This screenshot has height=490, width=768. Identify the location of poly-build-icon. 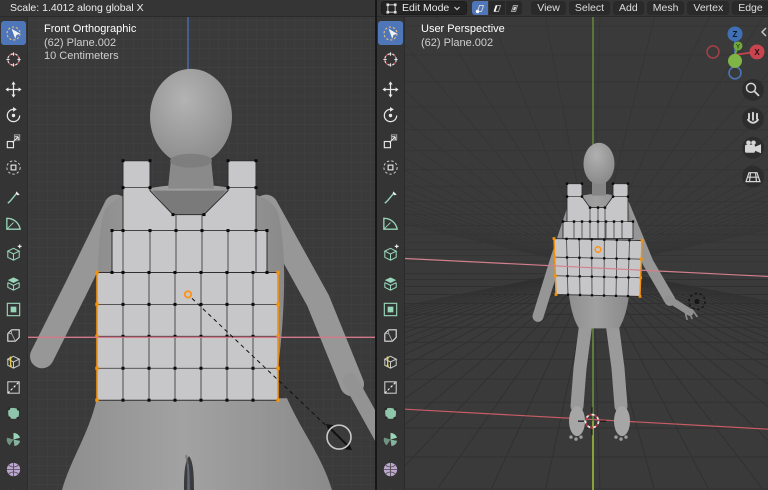
(13, 413).